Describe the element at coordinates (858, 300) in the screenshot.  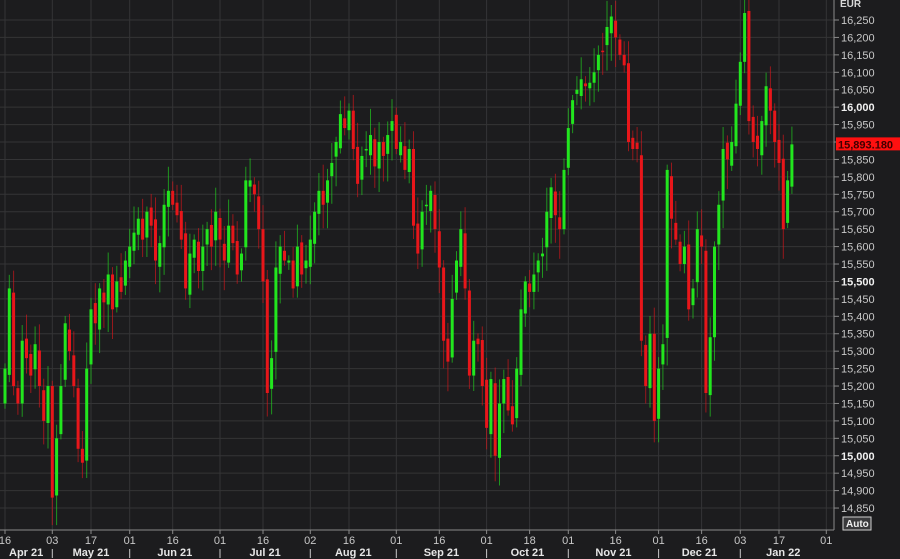
I see `y-tick-label: 15,450` at that location.